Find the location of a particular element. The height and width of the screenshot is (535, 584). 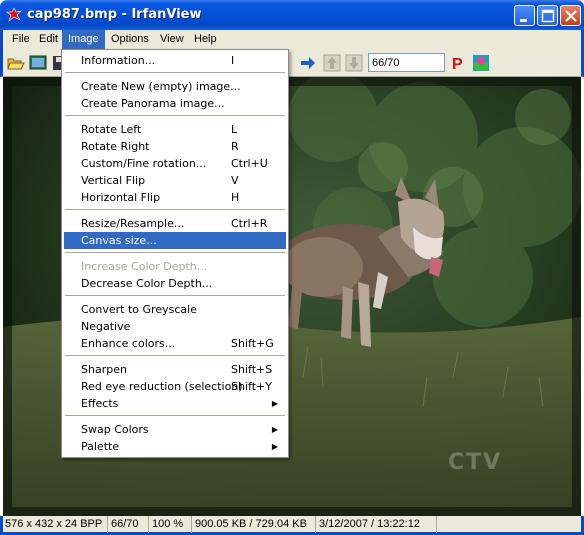

menu-edit: Edit is located at coordinates (48, 39).